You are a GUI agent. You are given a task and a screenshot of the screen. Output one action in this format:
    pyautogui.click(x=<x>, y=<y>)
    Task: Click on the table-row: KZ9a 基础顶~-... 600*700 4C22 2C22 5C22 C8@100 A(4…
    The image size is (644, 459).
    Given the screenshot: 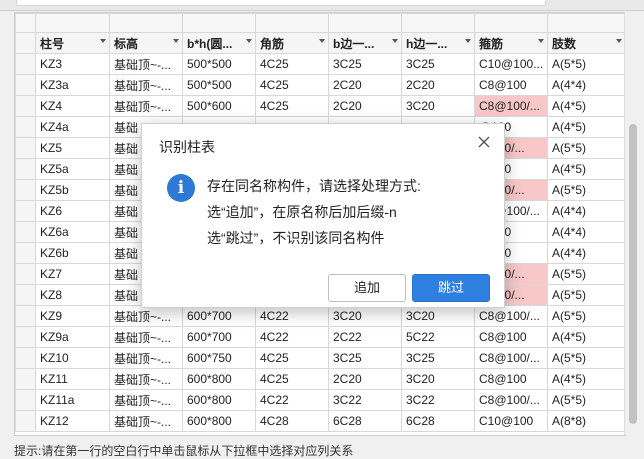 What is the action you would take?
    pyautogui.click(x=320, y=337)
    